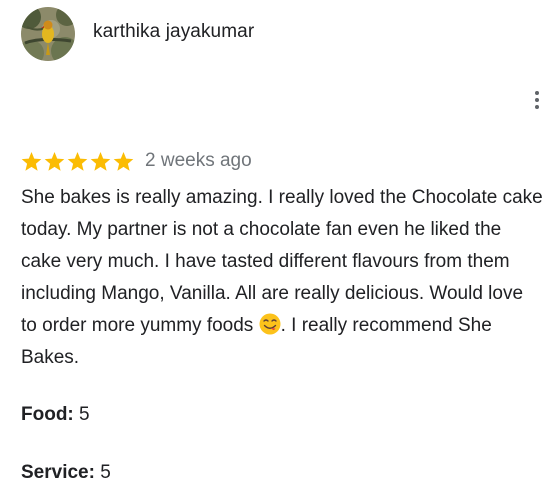 Image resolution: width=545 pixels, height=492 pixels. I want to click on more-vert-icon, so click(537, 93).